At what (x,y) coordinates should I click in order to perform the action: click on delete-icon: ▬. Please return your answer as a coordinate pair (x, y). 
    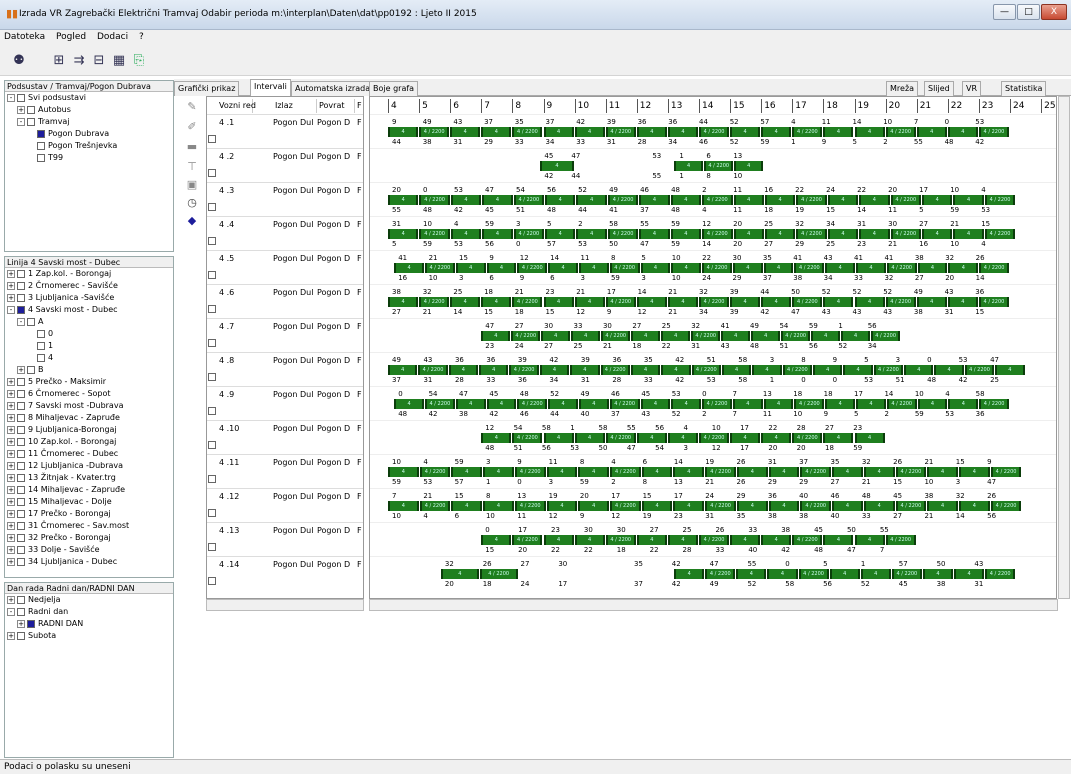
    Looking at the image, I should click on (192, 147).